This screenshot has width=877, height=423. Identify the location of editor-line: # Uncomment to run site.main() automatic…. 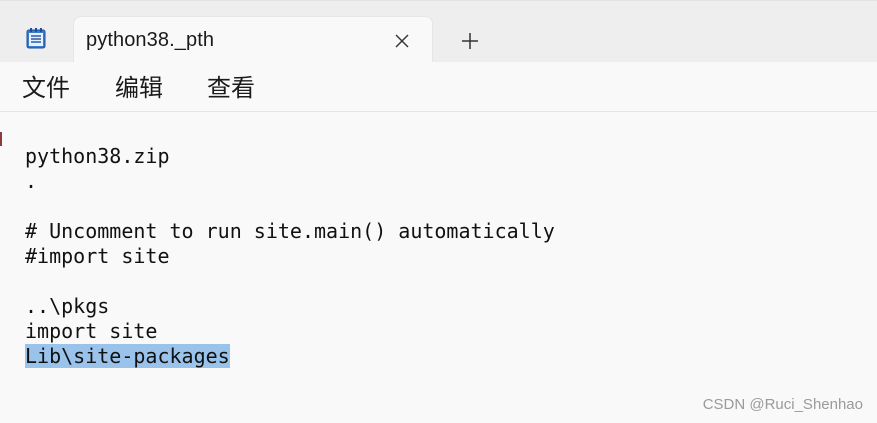
(290, 231).